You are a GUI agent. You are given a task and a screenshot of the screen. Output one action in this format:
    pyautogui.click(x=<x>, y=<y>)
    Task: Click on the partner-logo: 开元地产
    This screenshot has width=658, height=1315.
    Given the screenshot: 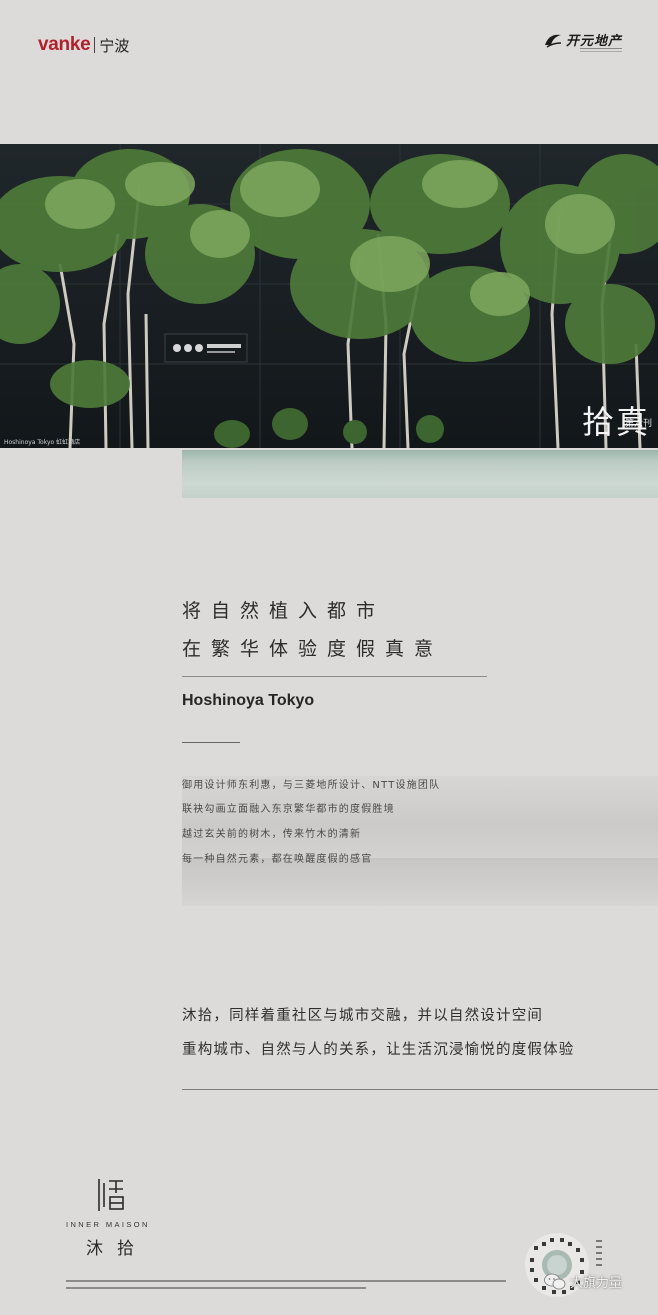 What is the action you would take?
    pyautogui.click(x=582, y=39)
    